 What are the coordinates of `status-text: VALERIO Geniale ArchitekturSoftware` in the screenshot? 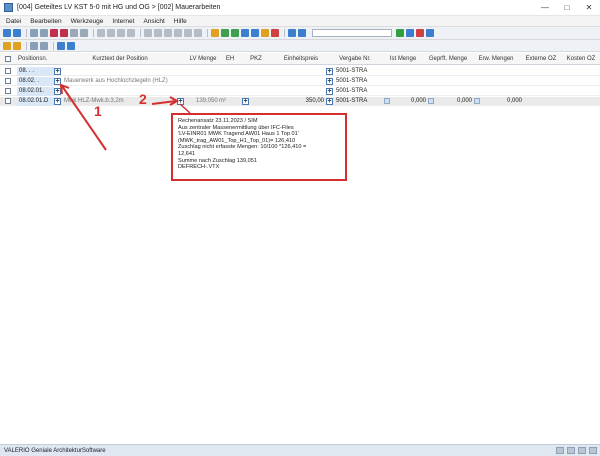 It's located at (55, 450).